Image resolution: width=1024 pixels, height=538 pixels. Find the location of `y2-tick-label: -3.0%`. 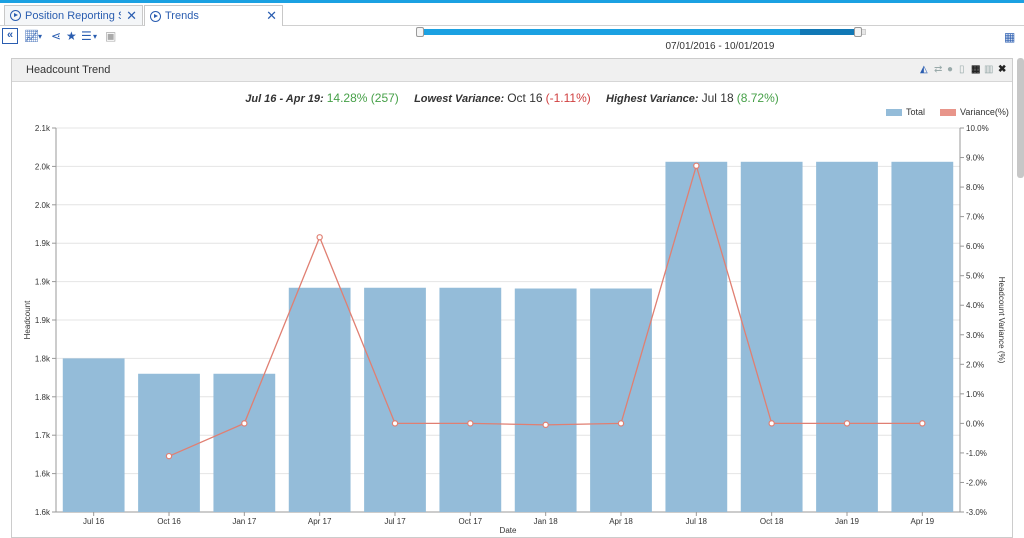

y2-tick-label: -3.0% is located at coordinates (976, 512).